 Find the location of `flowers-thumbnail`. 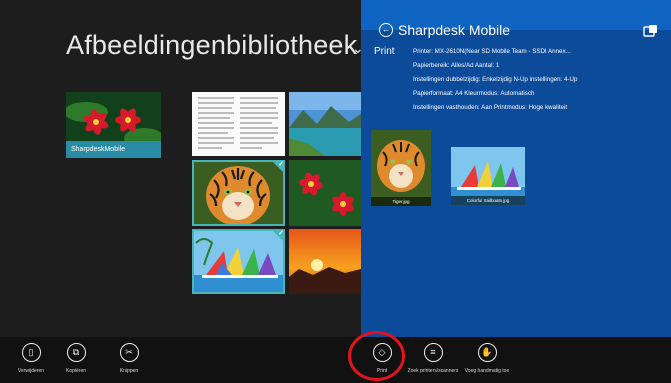

flowers-thumbnail is located at coordinates (325, 193).